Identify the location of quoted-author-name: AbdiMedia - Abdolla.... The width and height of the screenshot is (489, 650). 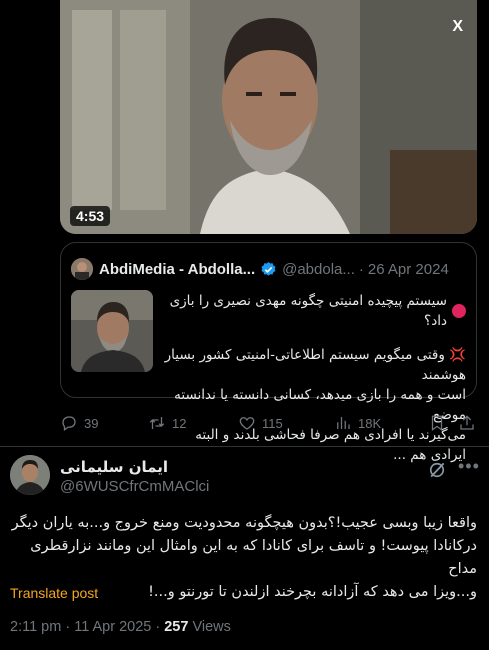
(177, 269).